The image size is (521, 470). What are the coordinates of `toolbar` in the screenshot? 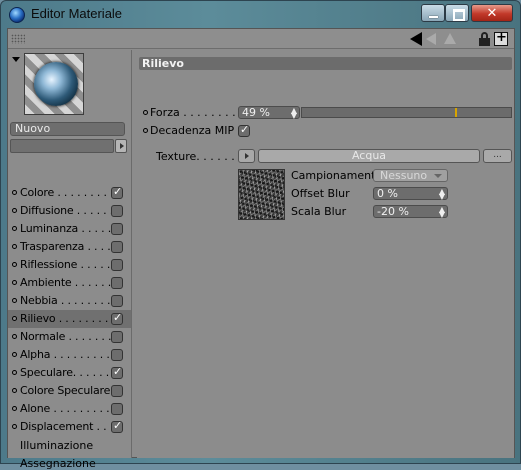 It's located at (261, 39).